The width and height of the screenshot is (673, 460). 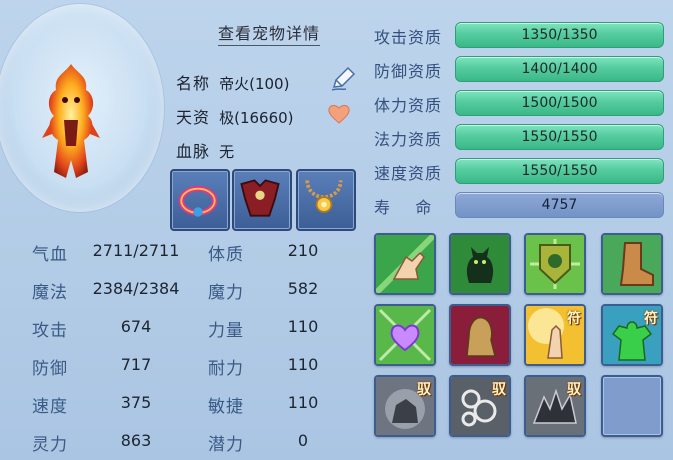 I want to click on stat-label-agility: 敏捷, so click(x=226, y=407).